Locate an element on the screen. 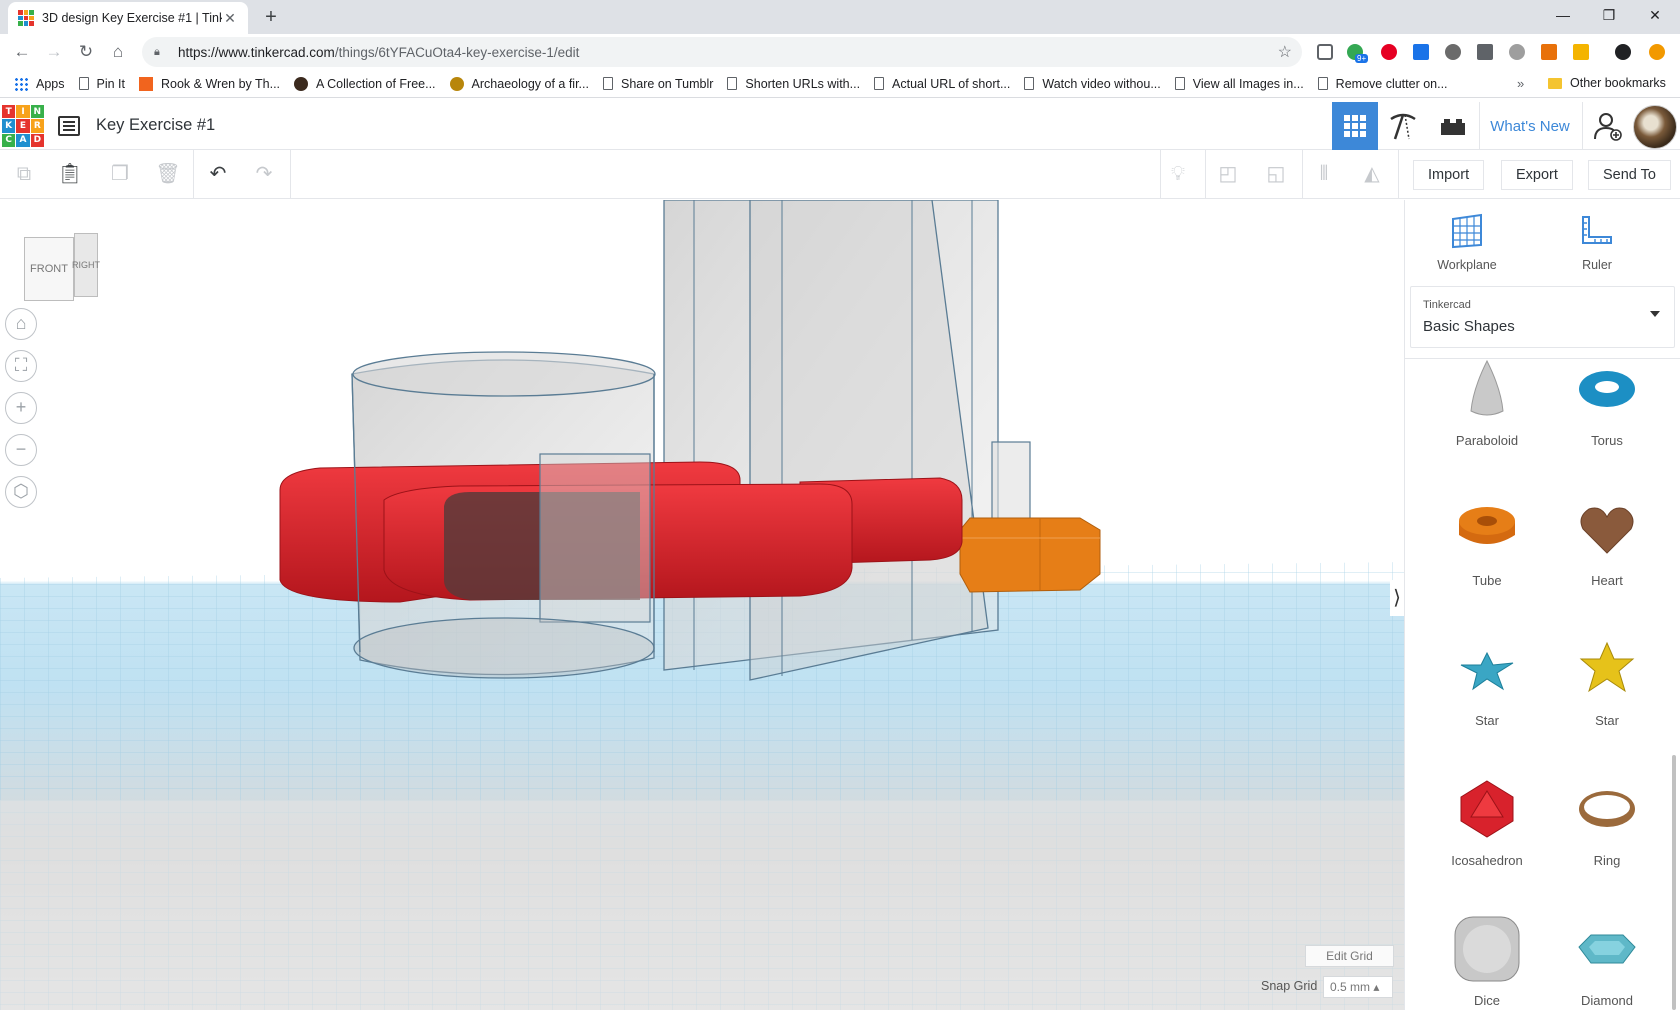 The height and width of the screenshot is (1010, 1680). tab-close-icon: ✕ is located at coordinates (230, 18).